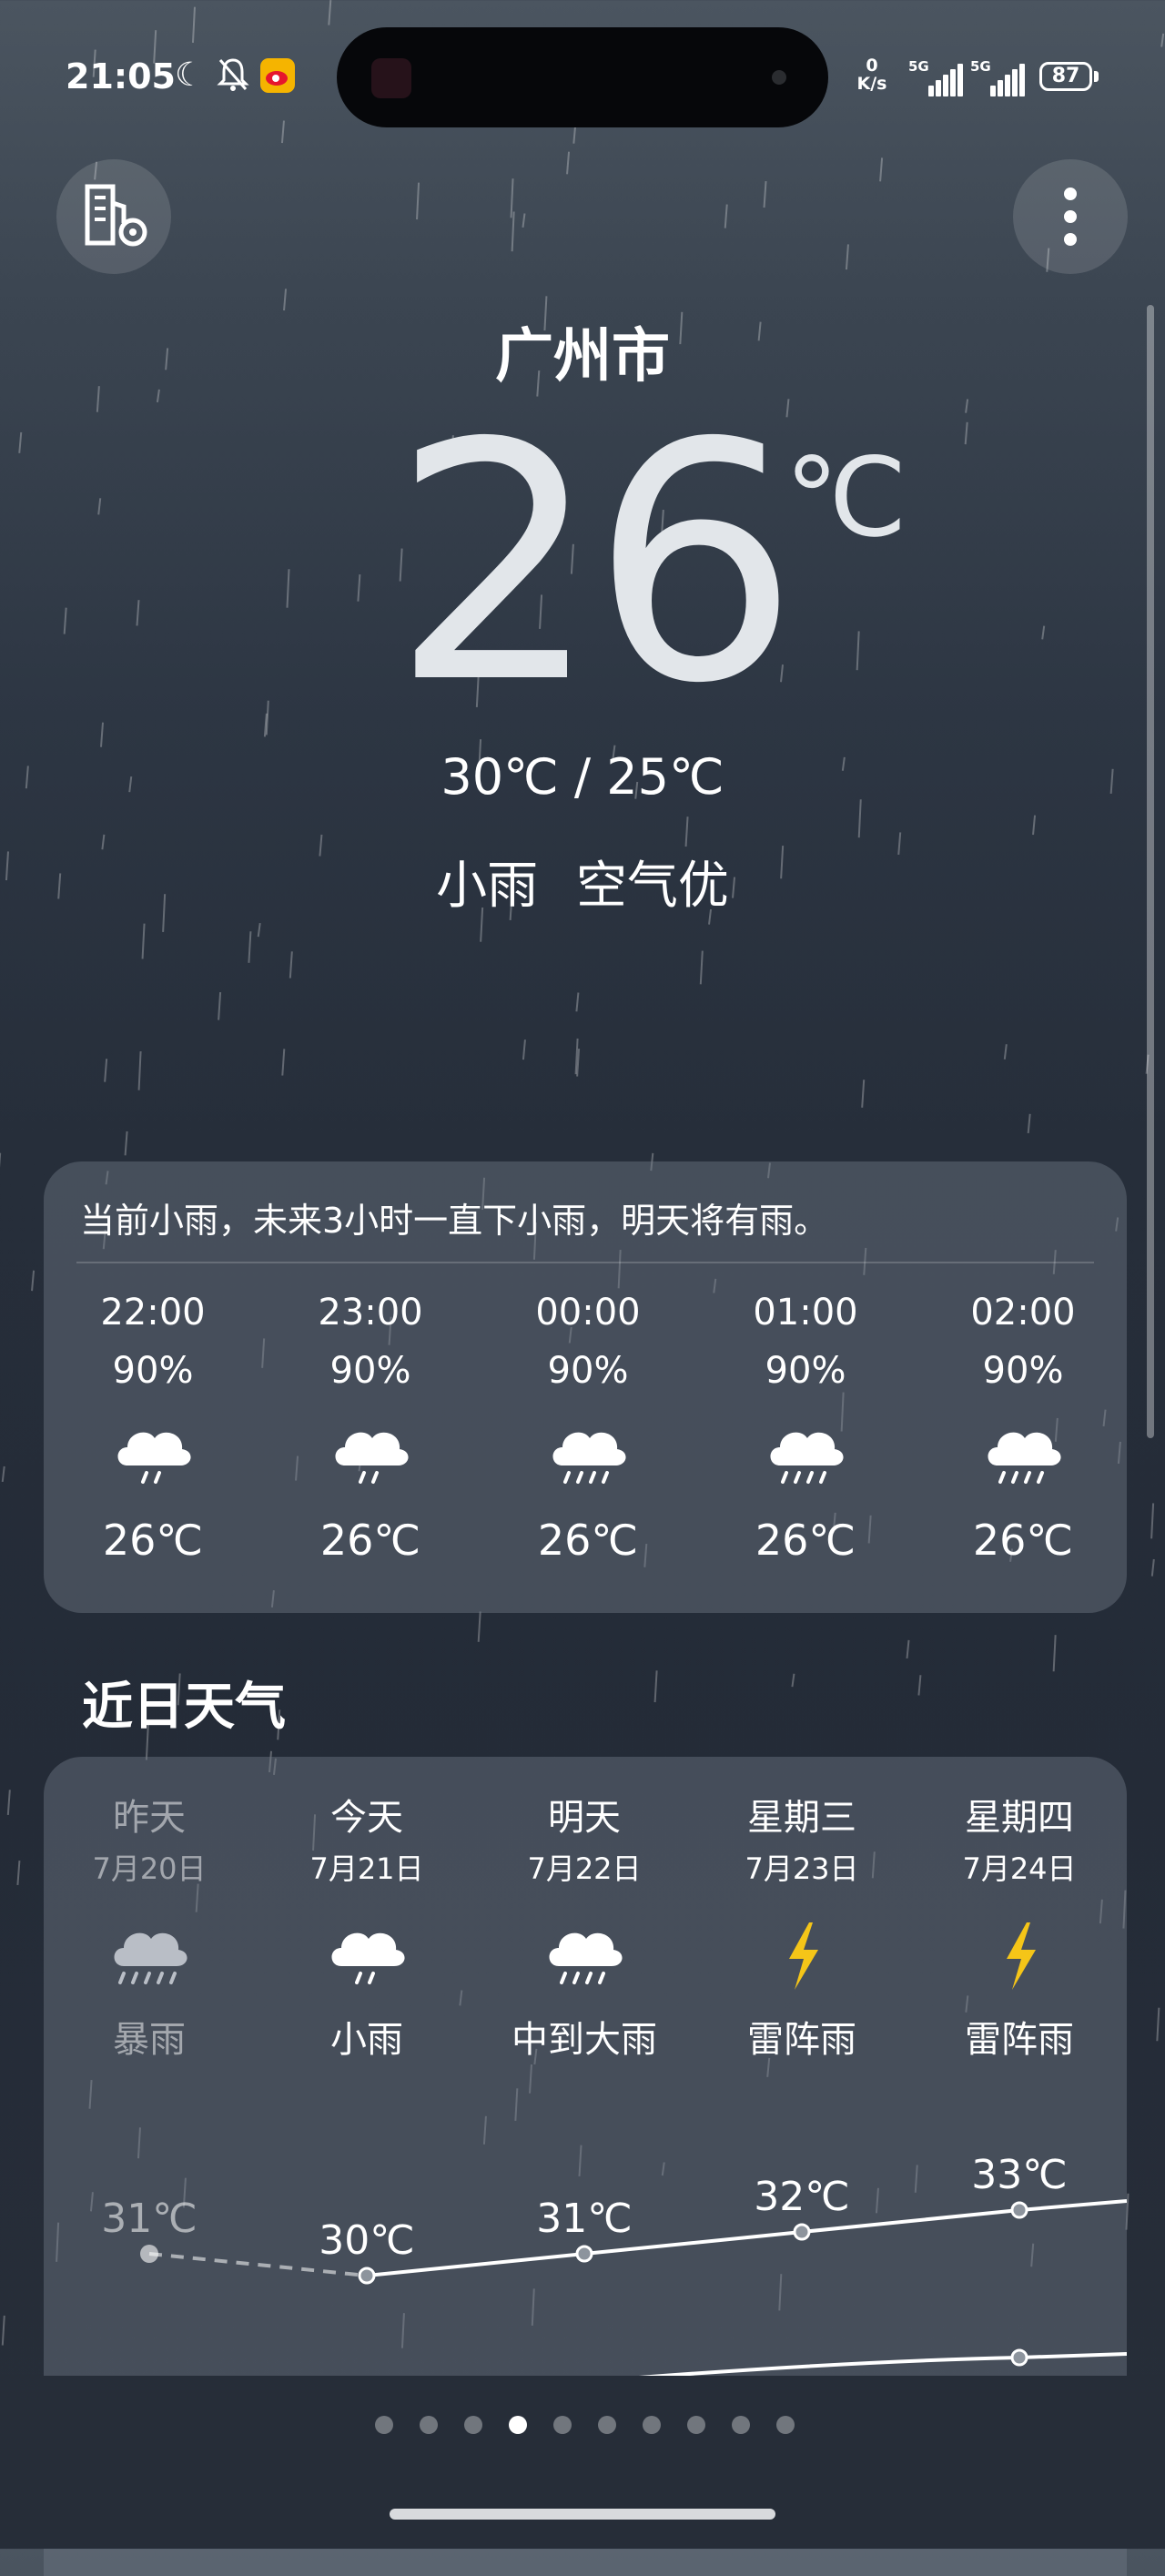 This screenshot has height=2576, width=1165. I want to click on bottom-area, so click(582, 2462).